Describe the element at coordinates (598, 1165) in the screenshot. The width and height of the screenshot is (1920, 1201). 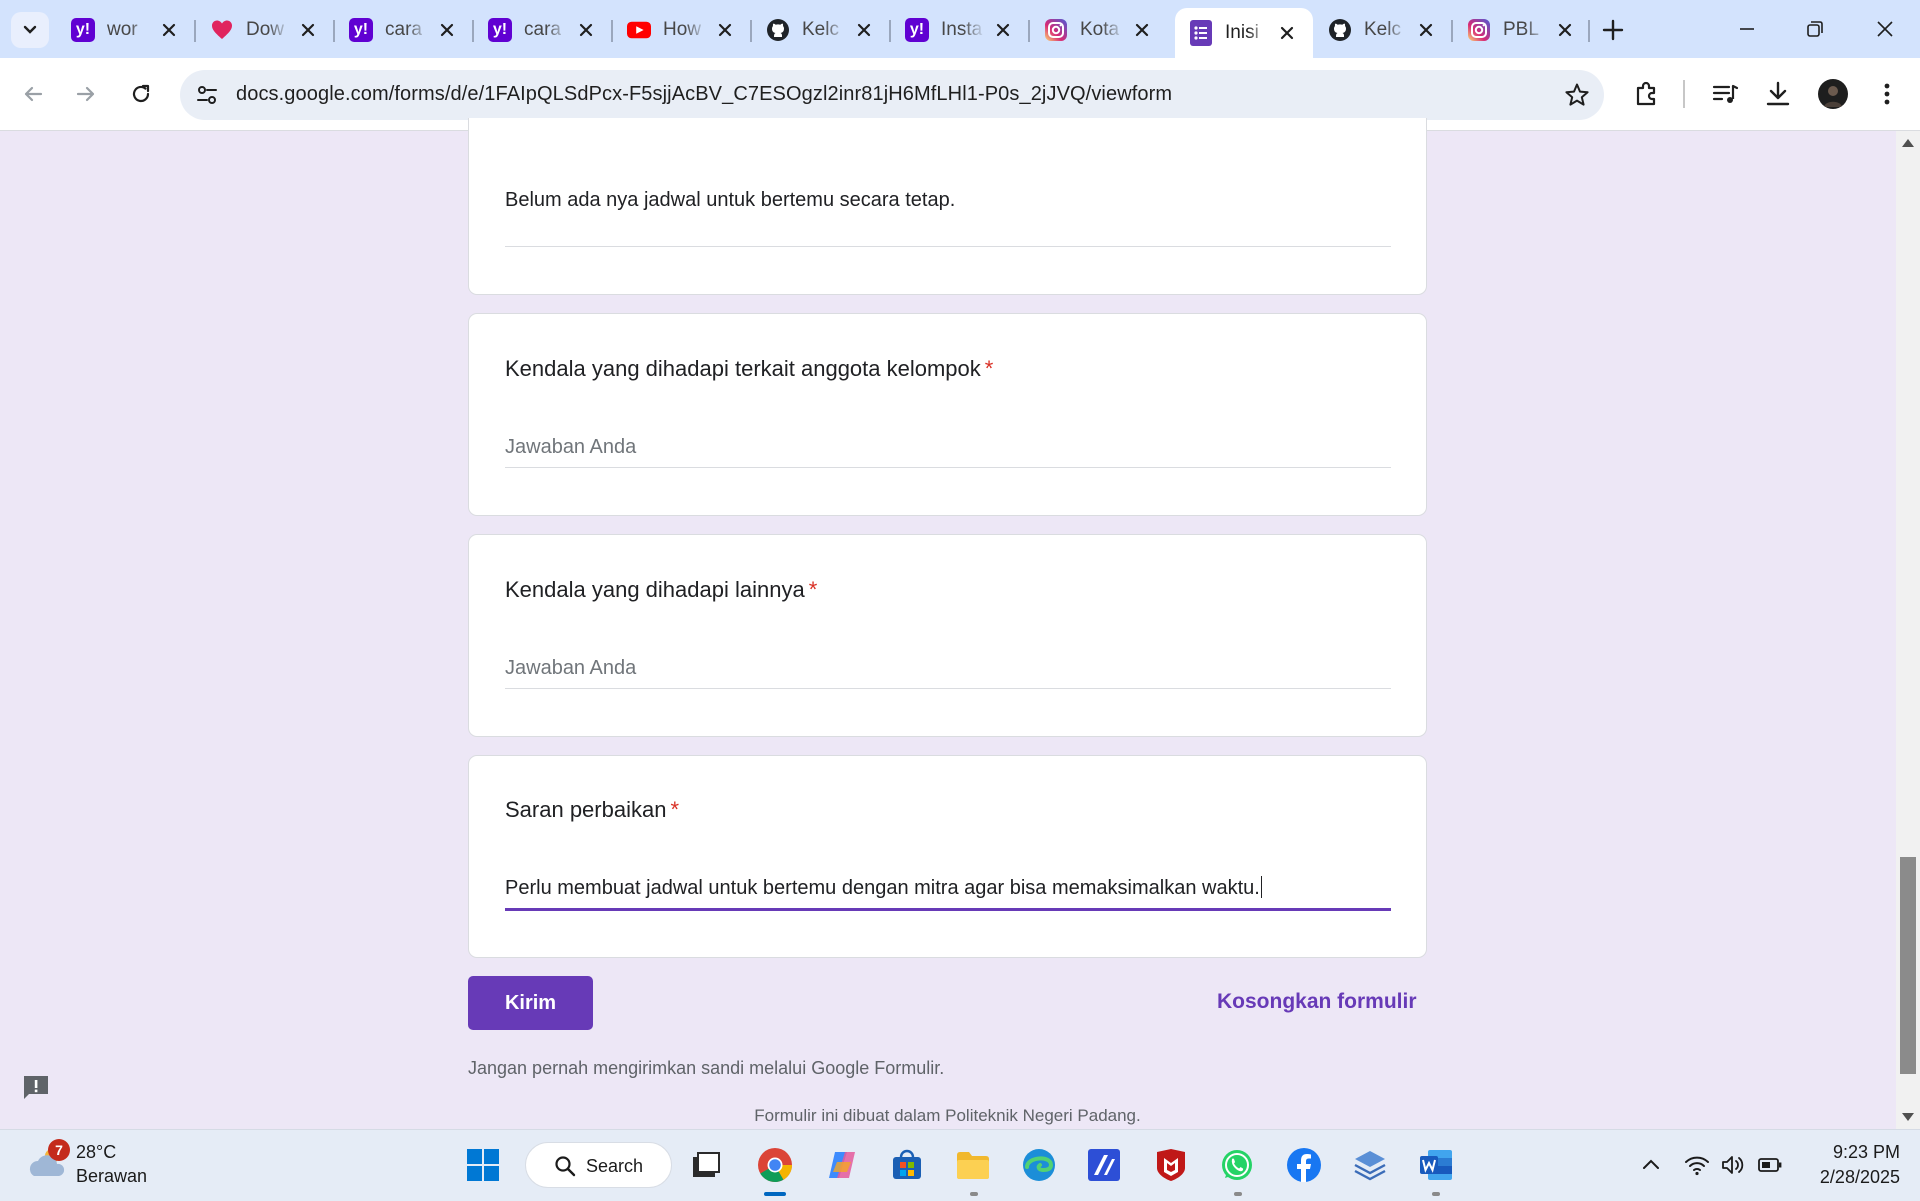
I see `taskbar-search: Search` at that location.